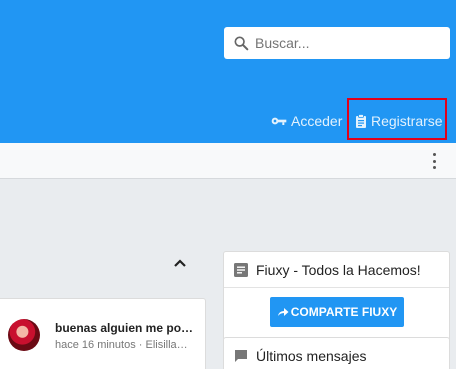 This screenshot has height=369, width=456. Describe the element at coordinates (361, 121) in the screenshot. I see `clipboard-icon` at that location.